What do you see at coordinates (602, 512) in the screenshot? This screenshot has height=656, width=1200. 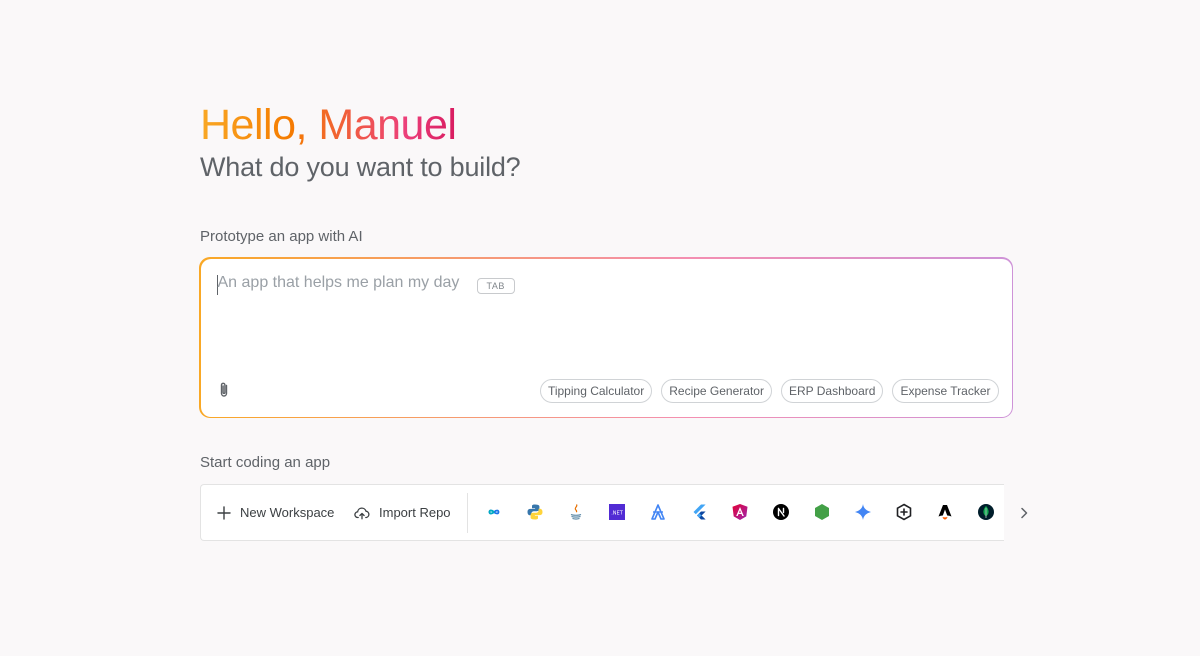 I see `template-bar: New Workspace Import Repo .NET` at bounding box center [602, 512].